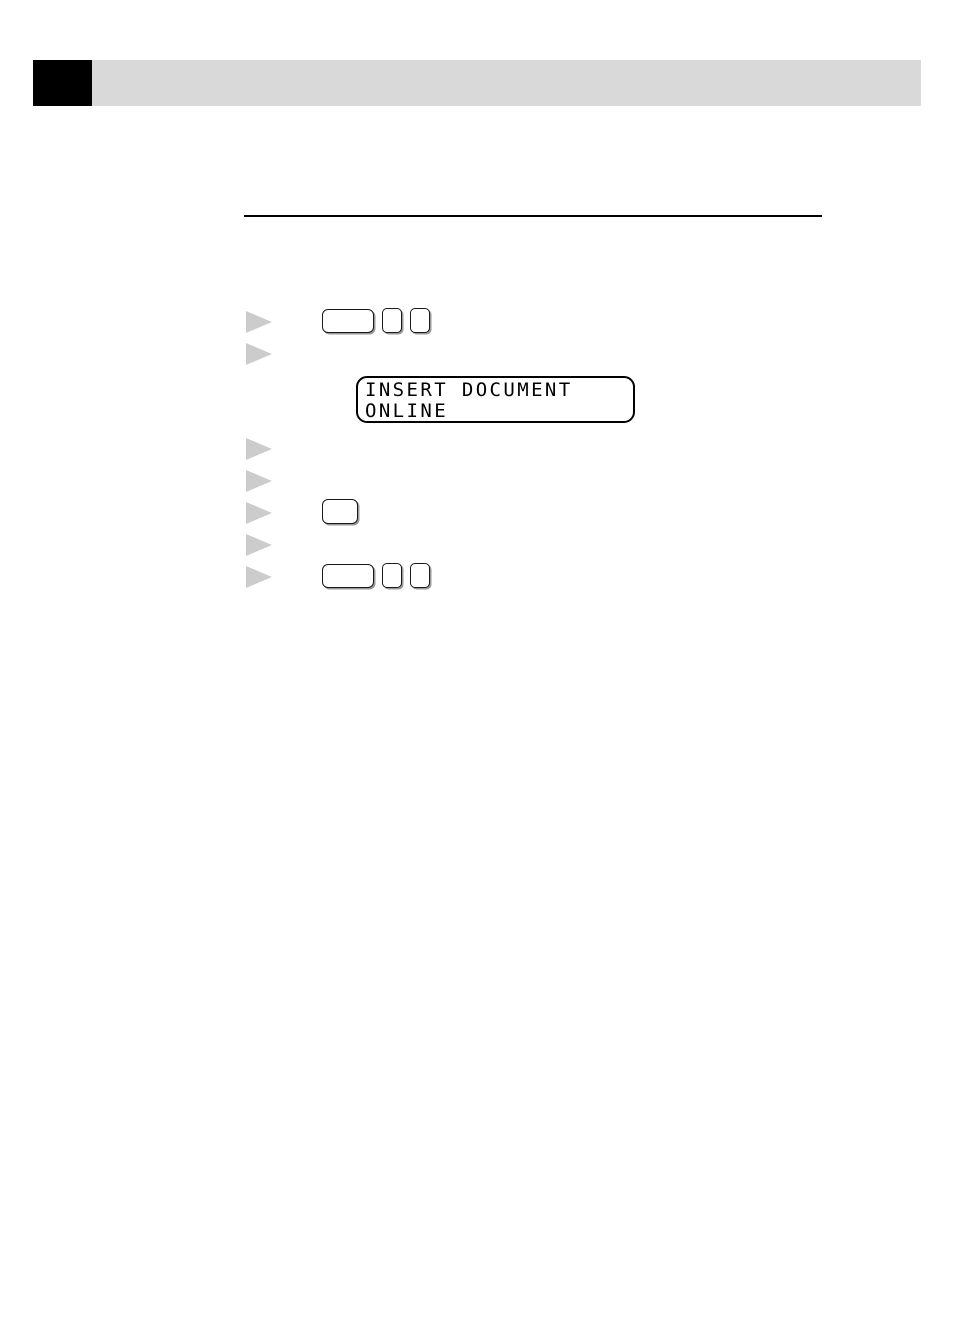 This screenshot has width=954, height=1343. What do you see at coordinates (469, 390) in the screenshot?
I see `lcd-line-1: INSERT DOCUMENT` at bounding box center [469, 390].